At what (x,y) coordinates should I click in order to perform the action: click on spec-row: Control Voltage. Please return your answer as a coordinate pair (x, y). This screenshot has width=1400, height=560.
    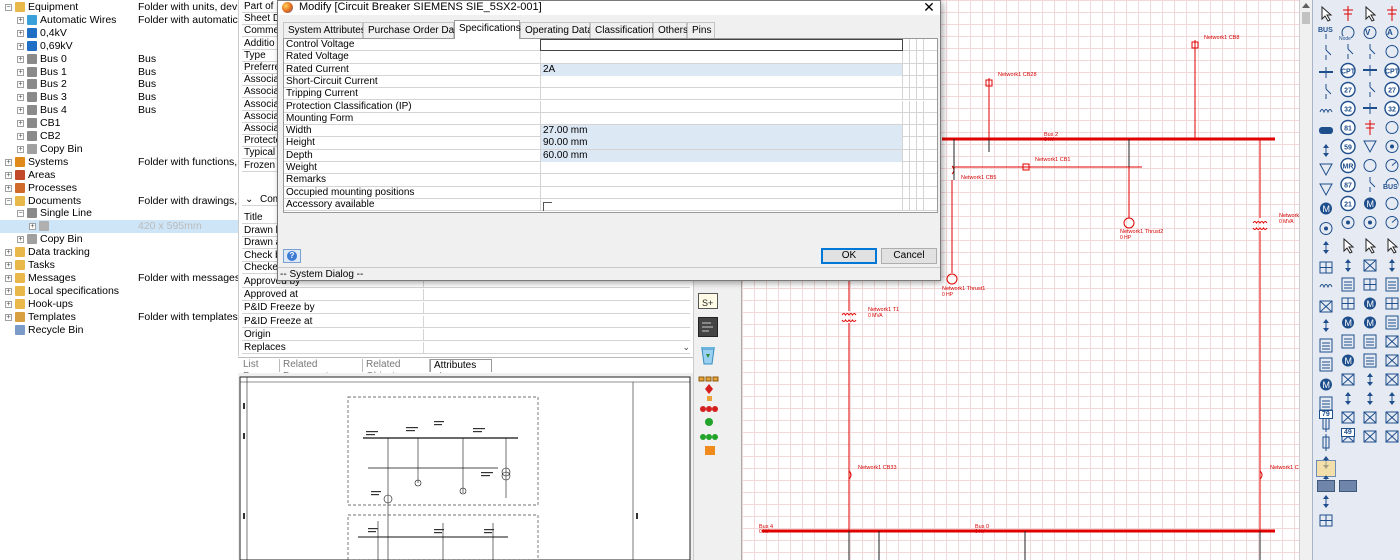
    Looking at the image, I should click on (610, 45).